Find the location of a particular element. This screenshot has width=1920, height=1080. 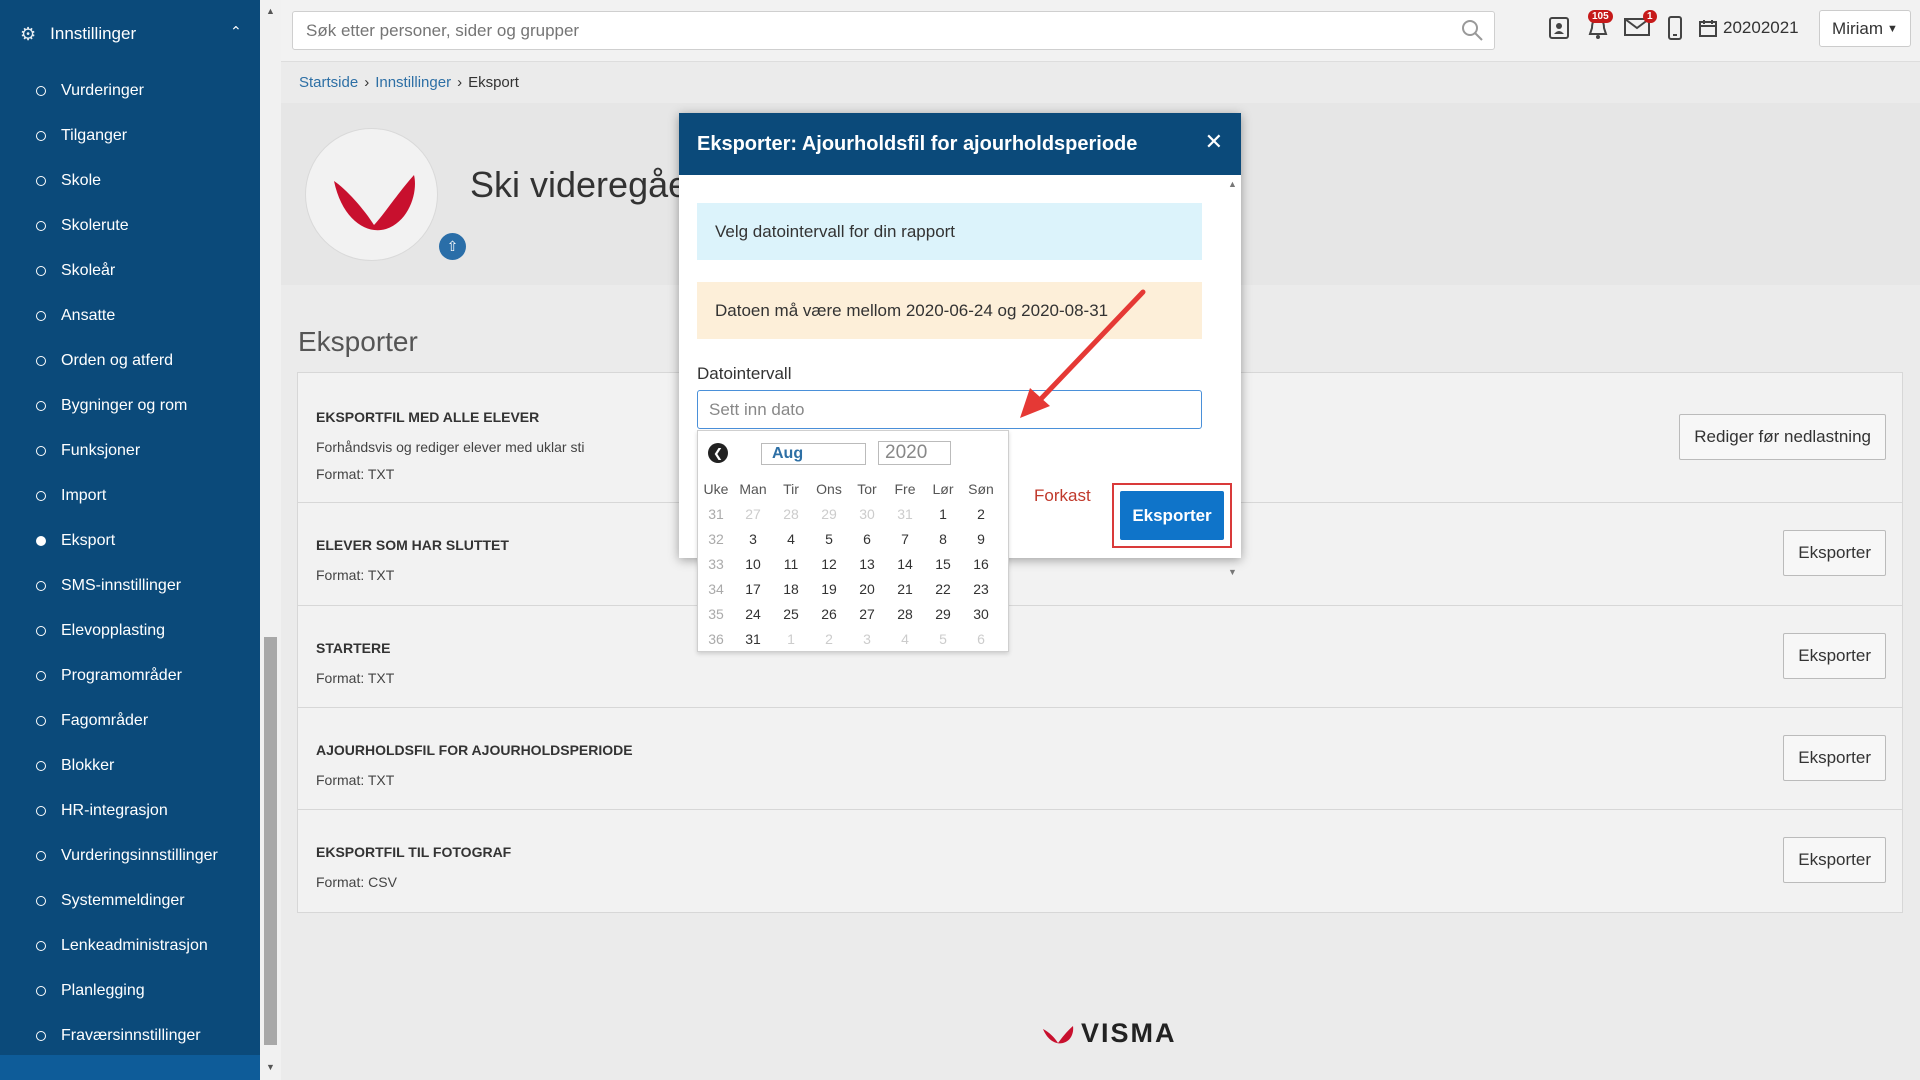

sidebar-scrollbar: ▲ ▼ is located at coordinates (270, 540).